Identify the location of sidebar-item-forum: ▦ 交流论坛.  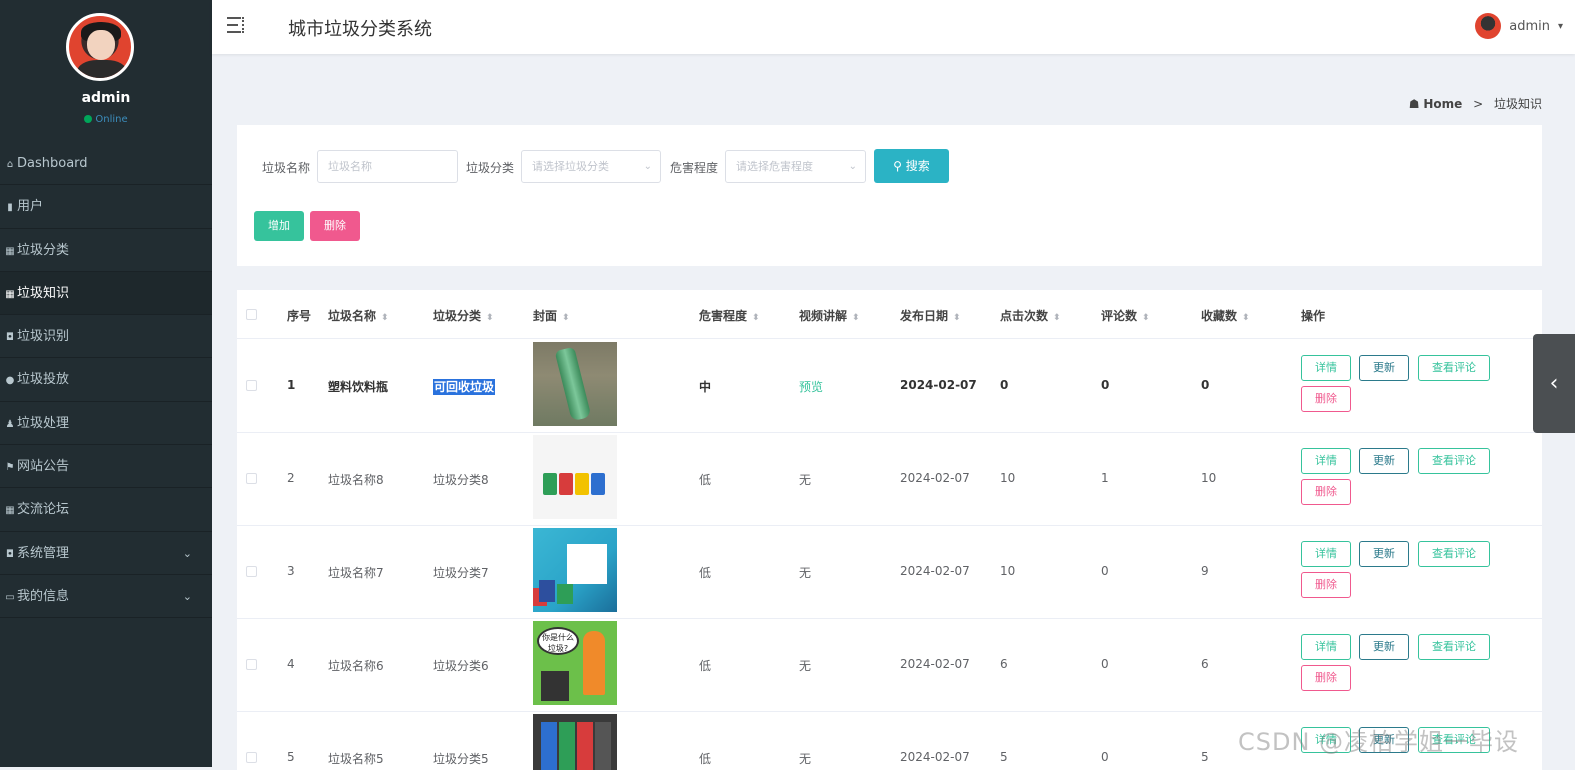
(106, 510).